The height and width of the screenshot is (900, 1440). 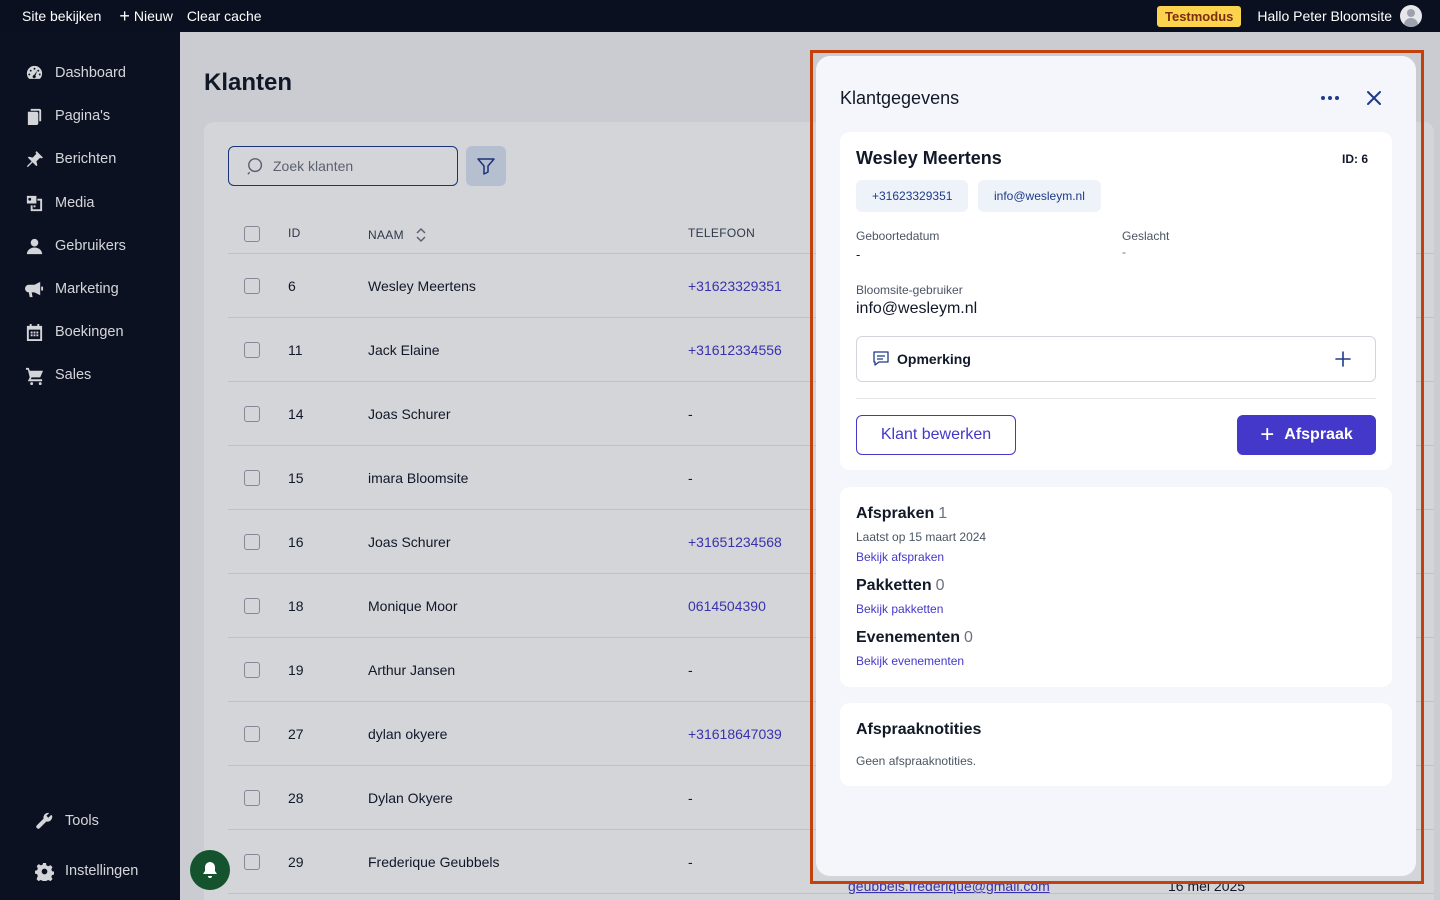 I want to click on birthdate-value: -, so click(x=858, y=254).